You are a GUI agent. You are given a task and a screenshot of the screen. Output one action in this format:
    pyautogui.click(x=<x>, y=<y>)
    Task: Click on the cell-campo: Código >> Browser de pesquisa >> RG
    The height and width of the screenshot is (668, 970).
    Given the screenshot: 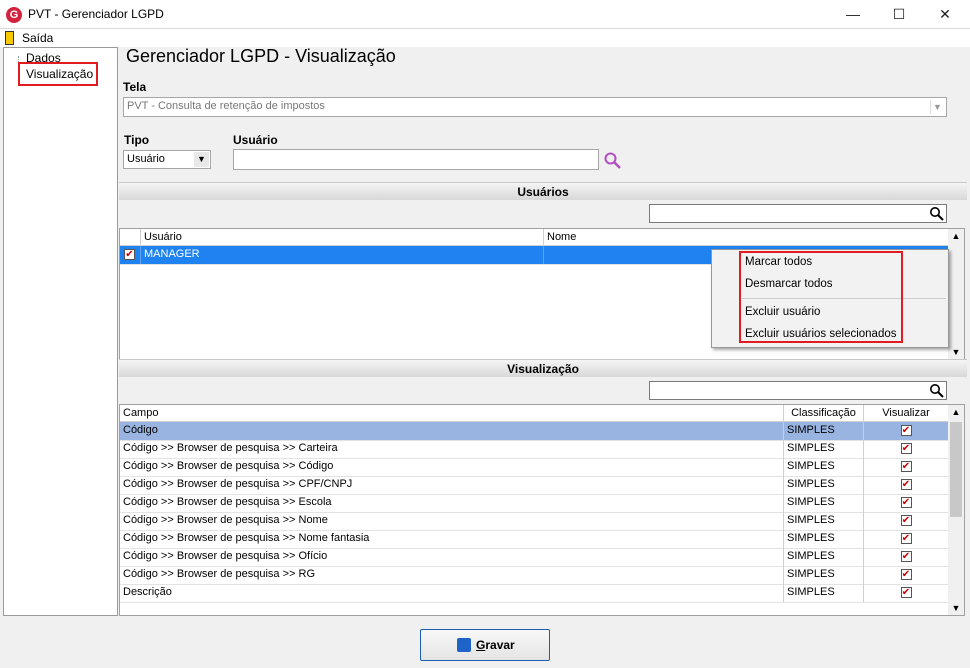 What is the action you would take?
    pyautogui.click(x=452, y=575)
    